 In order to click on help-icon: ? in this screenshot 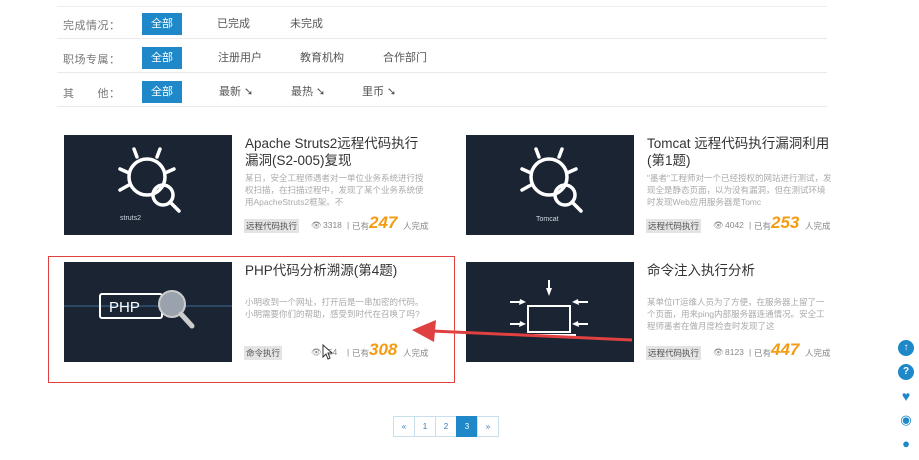, I will do `click(906, 372)`.